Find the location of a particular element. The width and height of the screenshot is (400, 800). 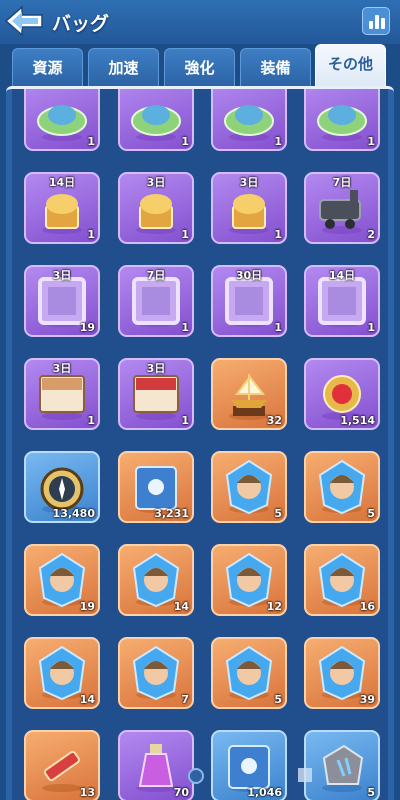

hero-crystal-1-icon is located at coordinates (249, 487).